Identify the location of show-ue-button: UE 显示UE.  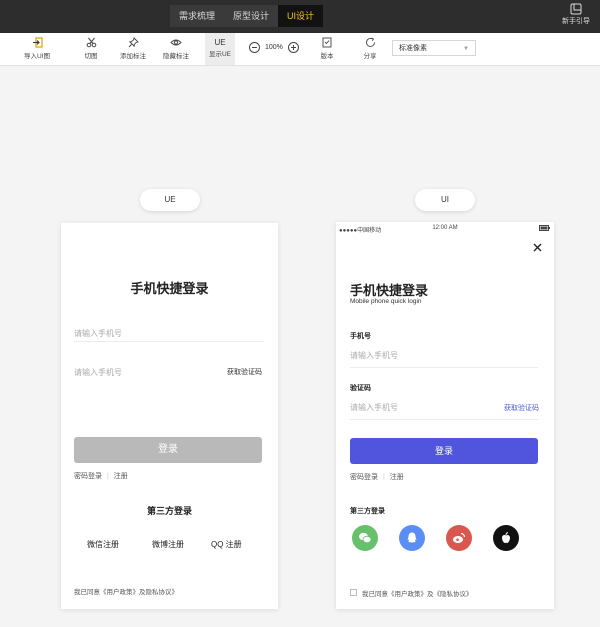
(220, 49).